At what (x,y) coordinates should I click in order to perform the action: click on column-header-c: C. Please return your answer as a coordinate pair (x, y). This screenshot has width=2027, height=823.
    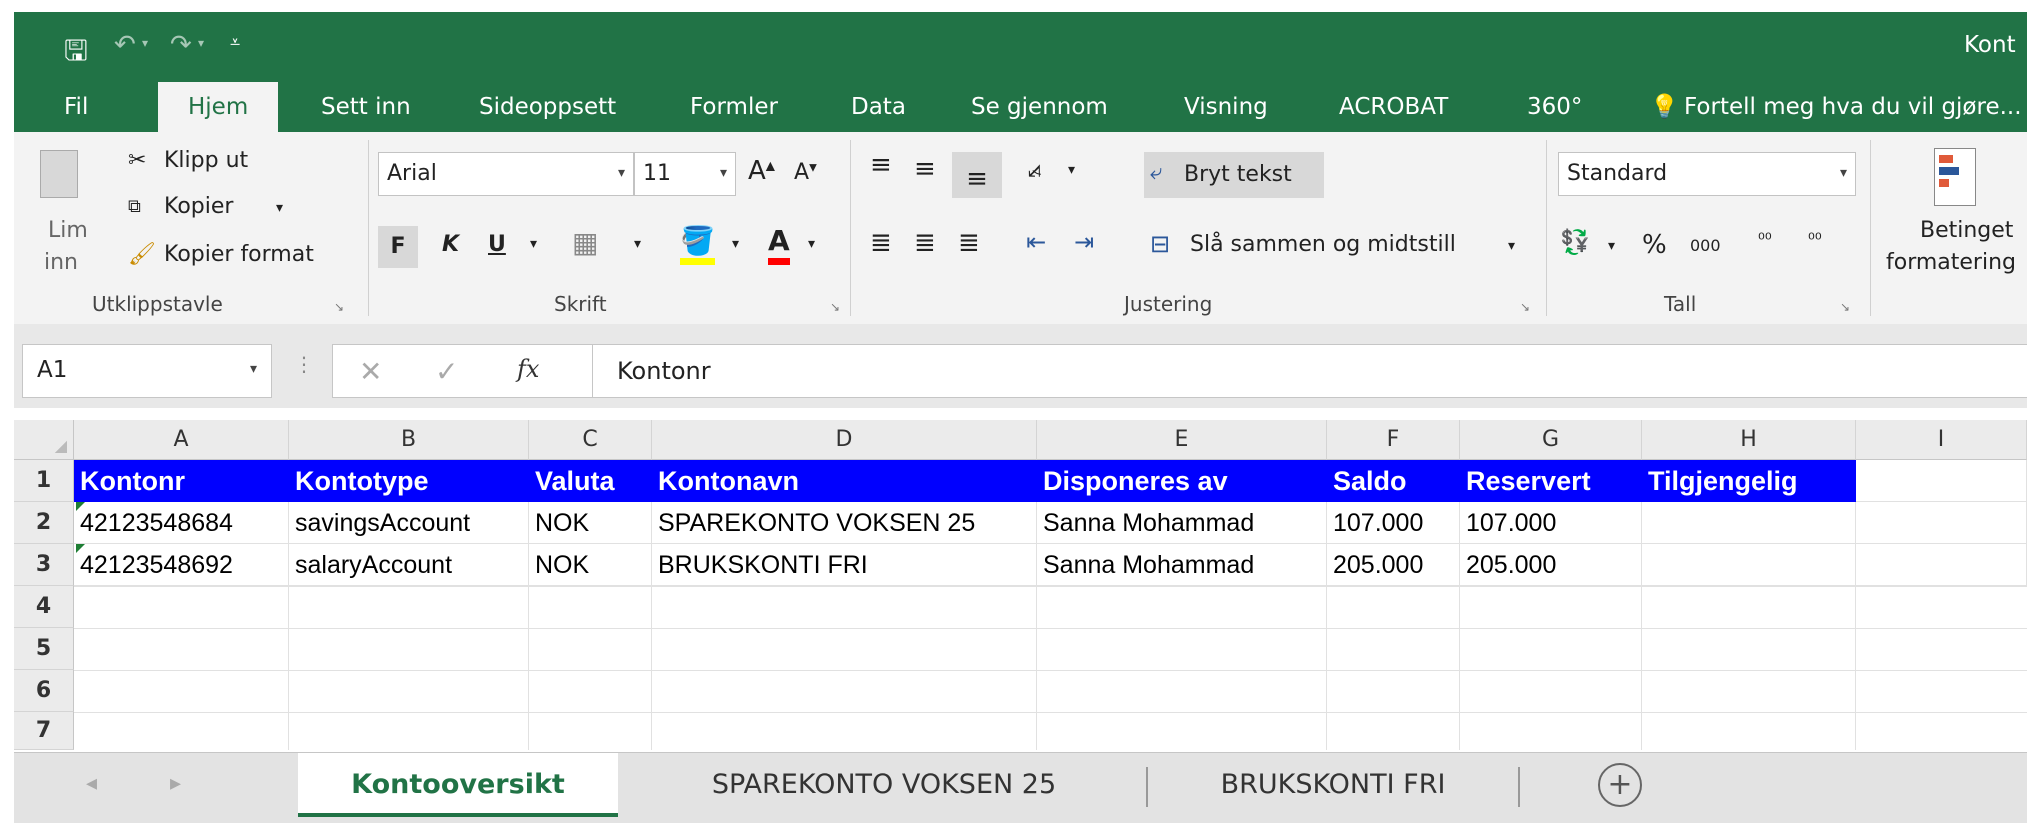
    Looking at the image, I should click on (590, 440).